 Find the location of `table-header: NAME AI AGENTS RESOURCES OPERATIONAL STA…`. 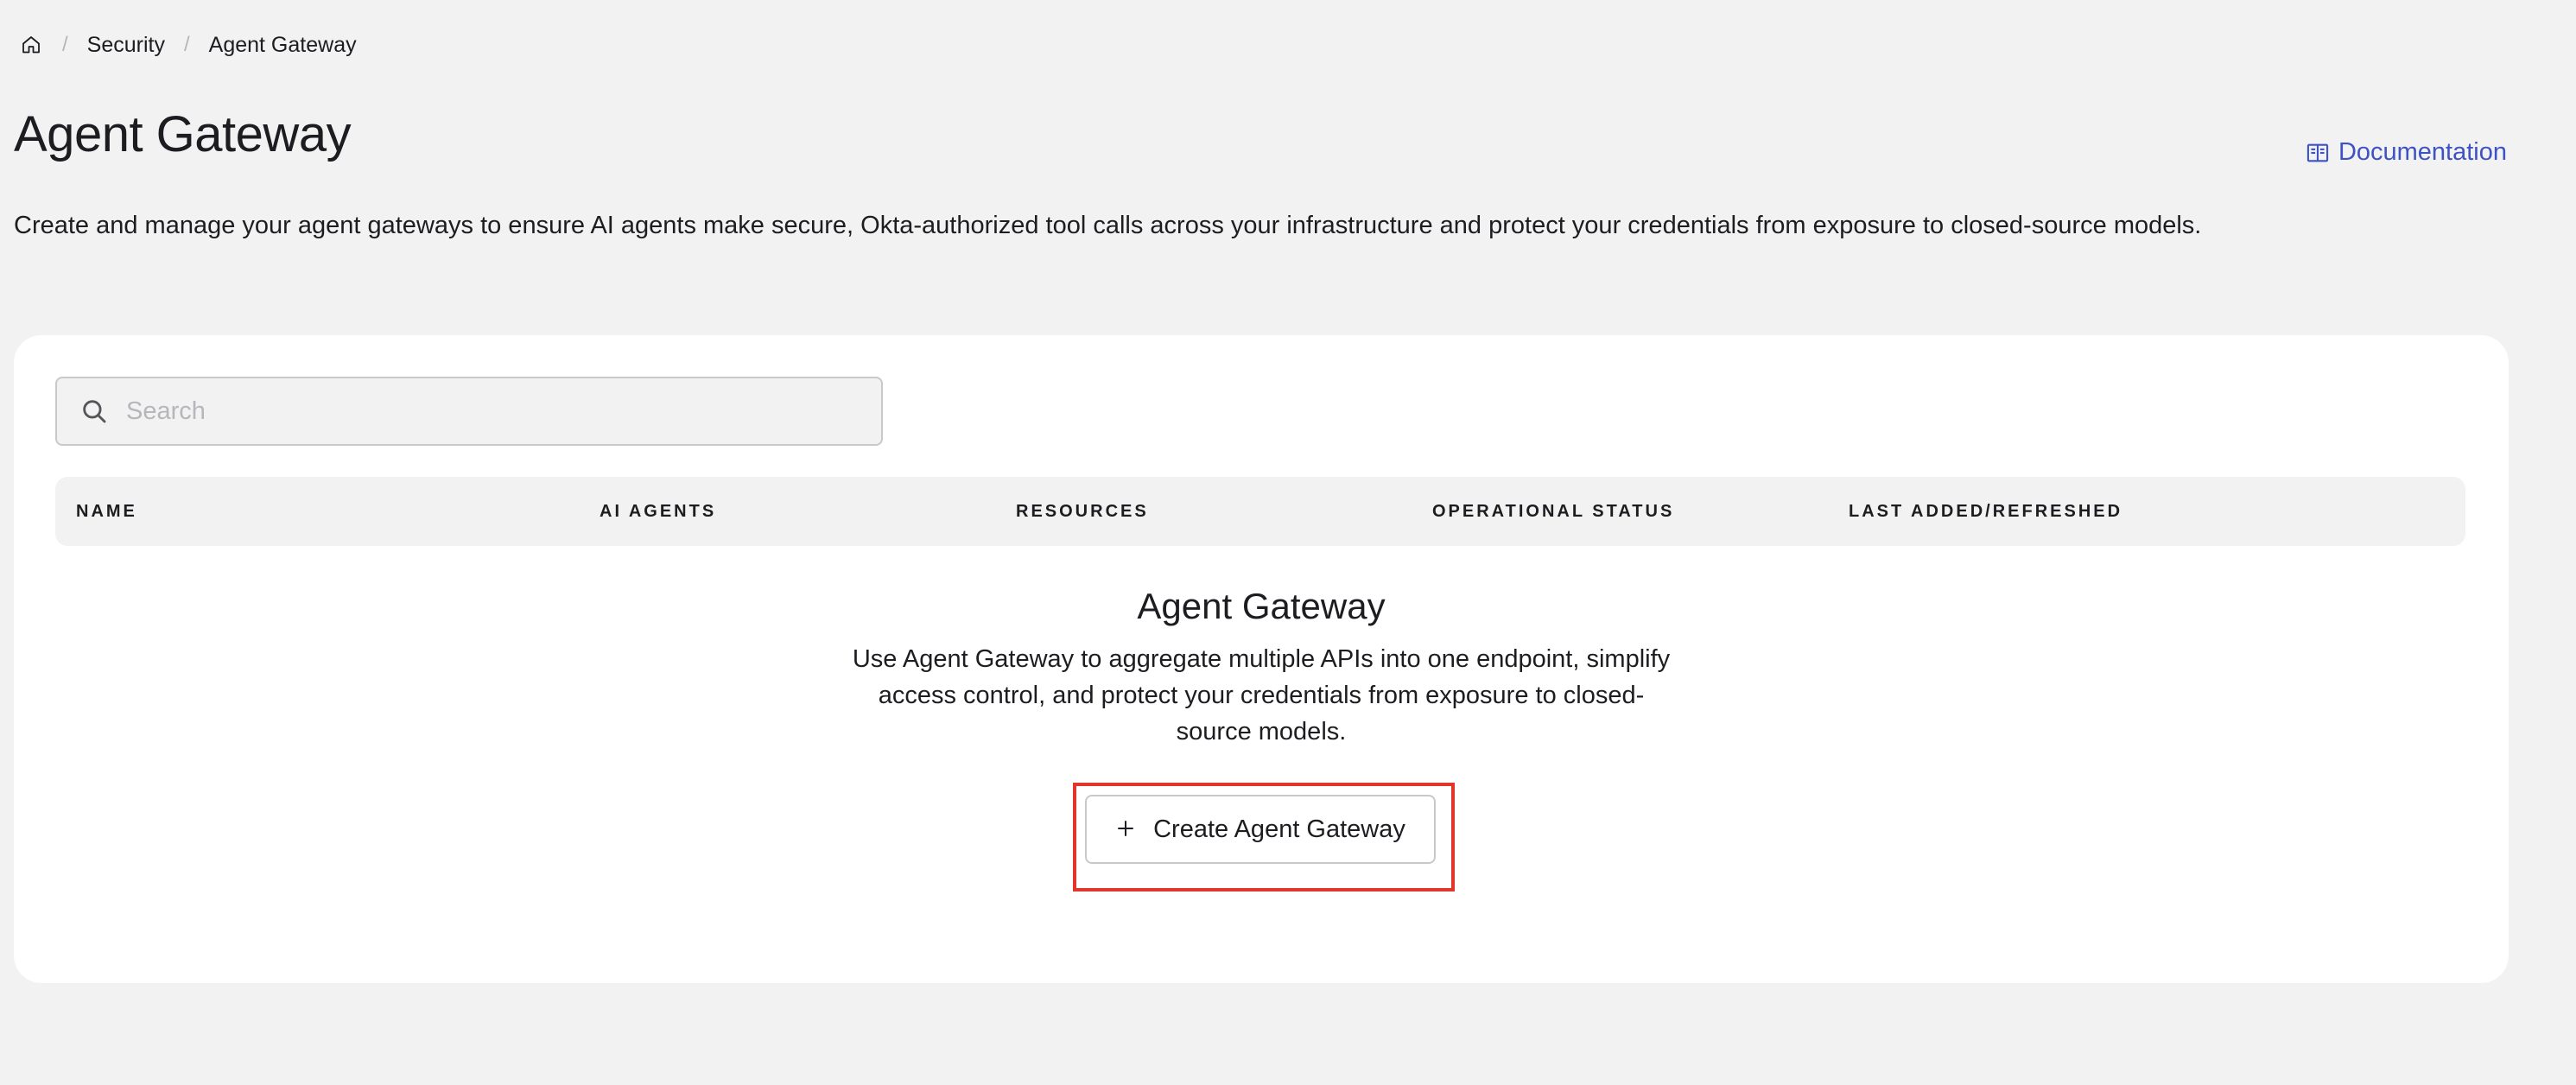

table-header: NAME AI AGENTS RESOURCES OPERATIONAL STA… is located at coordinates (1260, 511).